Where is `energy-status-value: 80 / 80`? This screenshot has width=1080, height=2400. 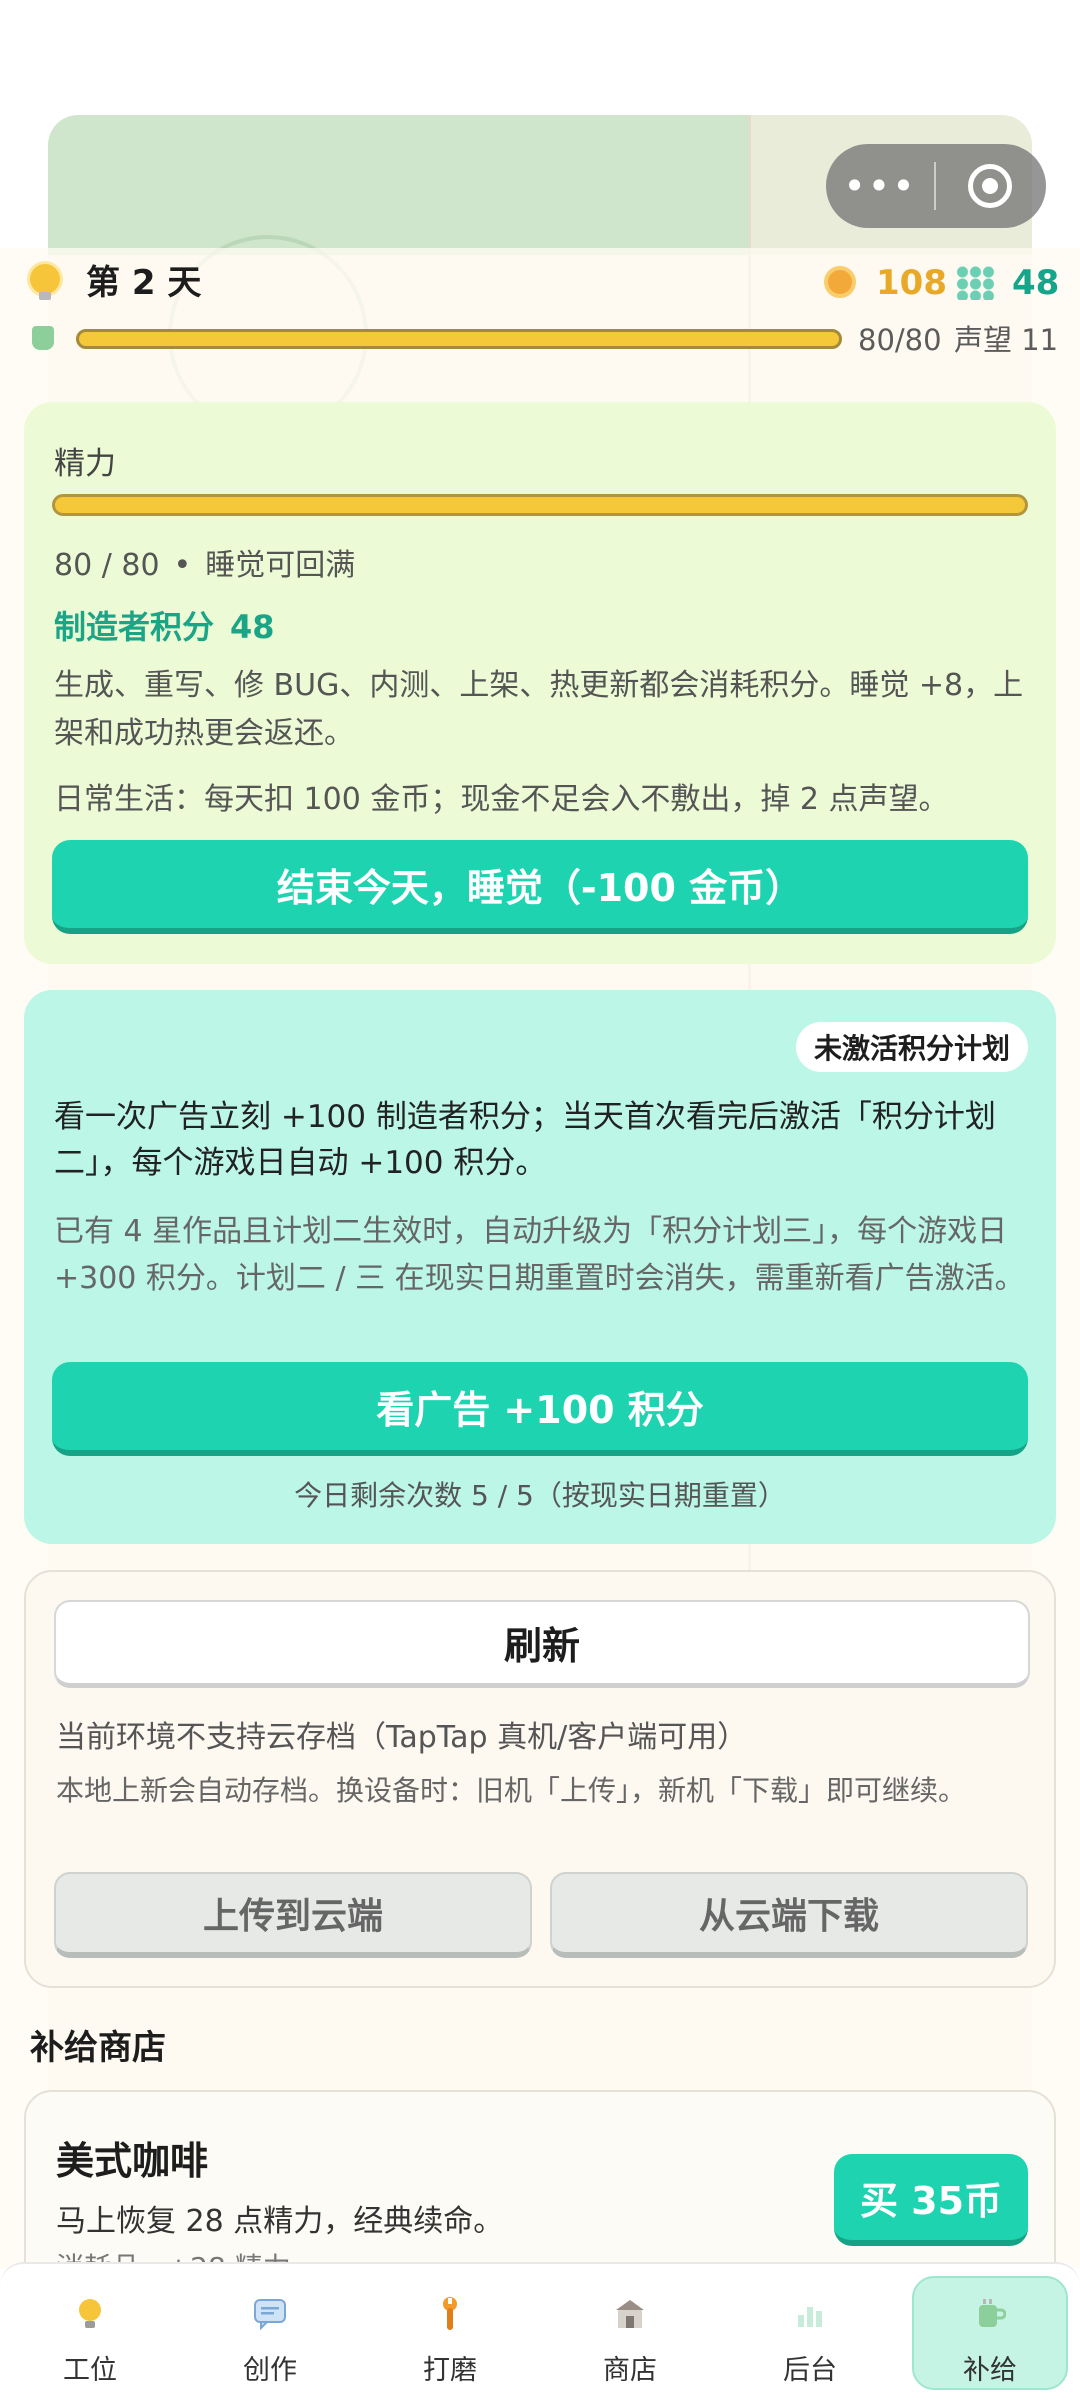 energy-status-value: 80 / 80 is located at coordinates (107, 565).